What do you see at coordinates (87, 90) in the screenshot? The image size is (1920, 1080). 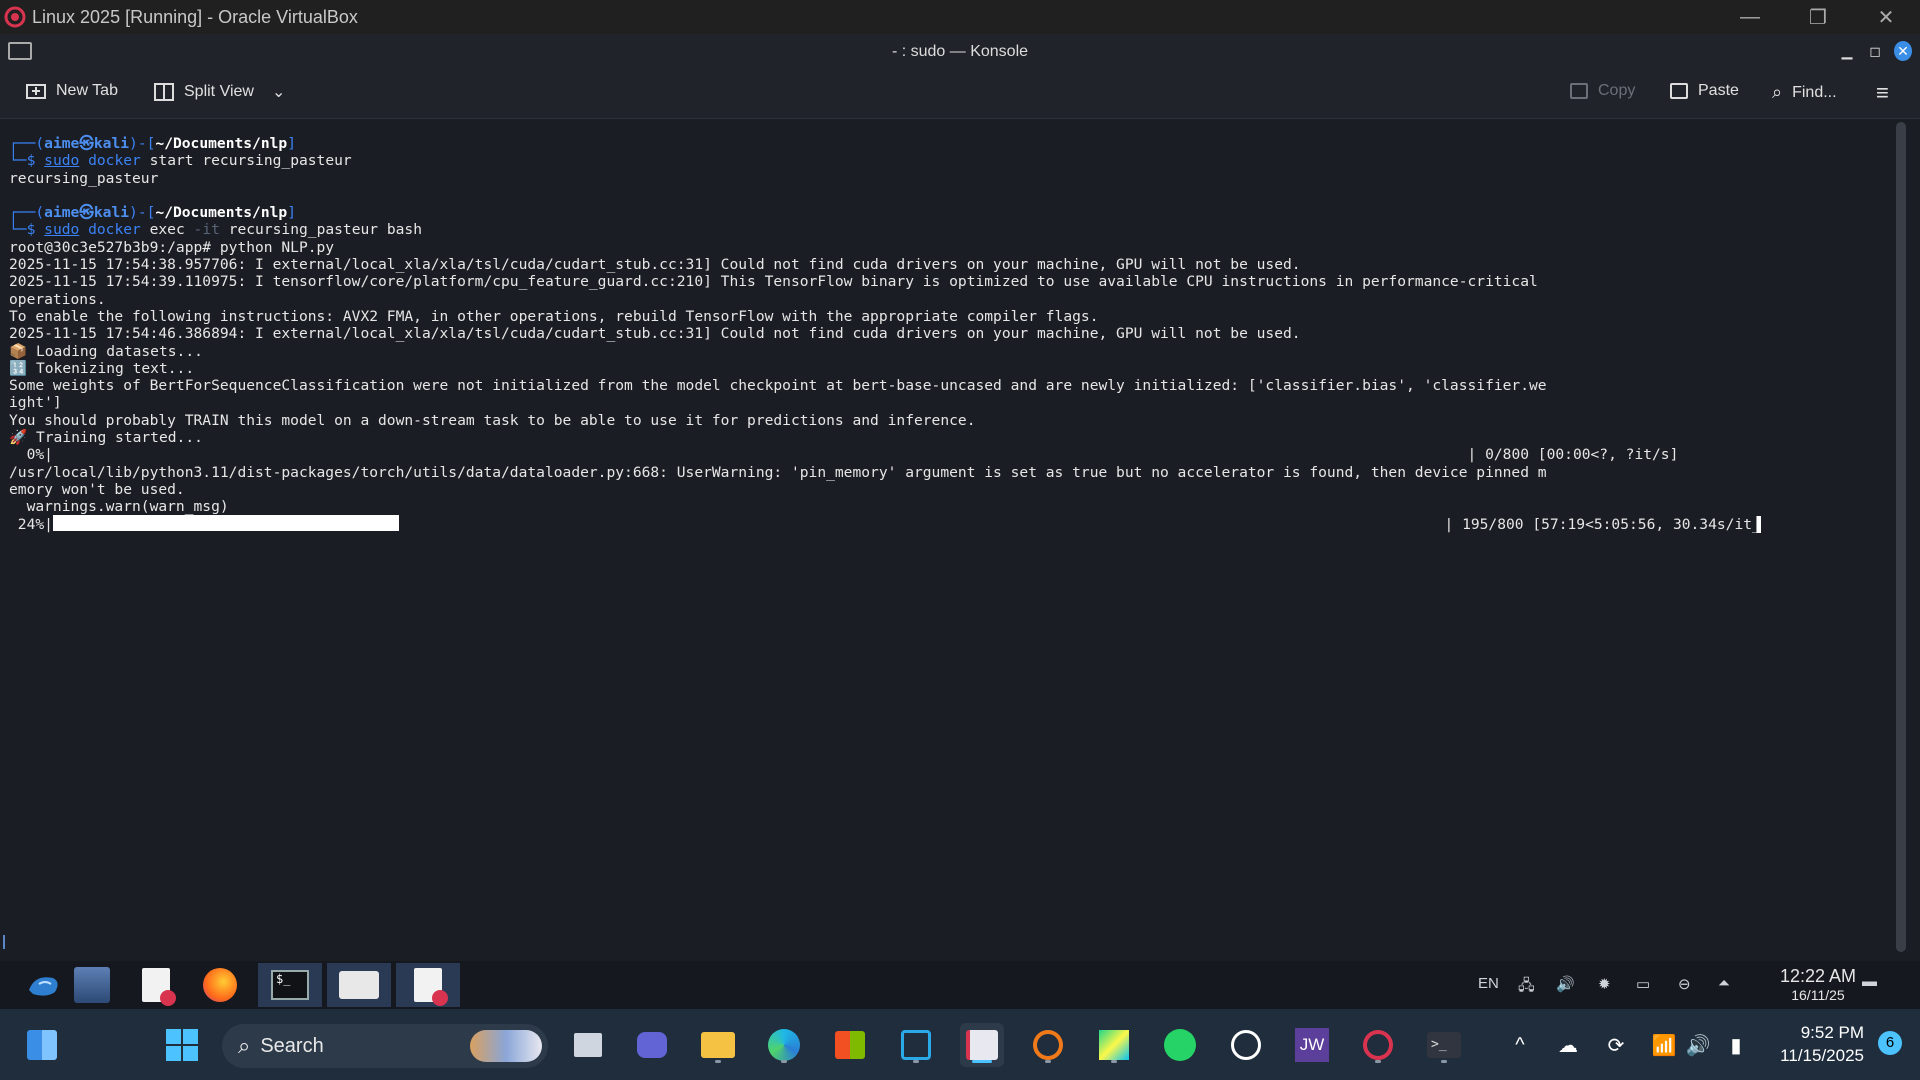 I see `new-tab-label: New Tab` at bounding box center [87, 90].